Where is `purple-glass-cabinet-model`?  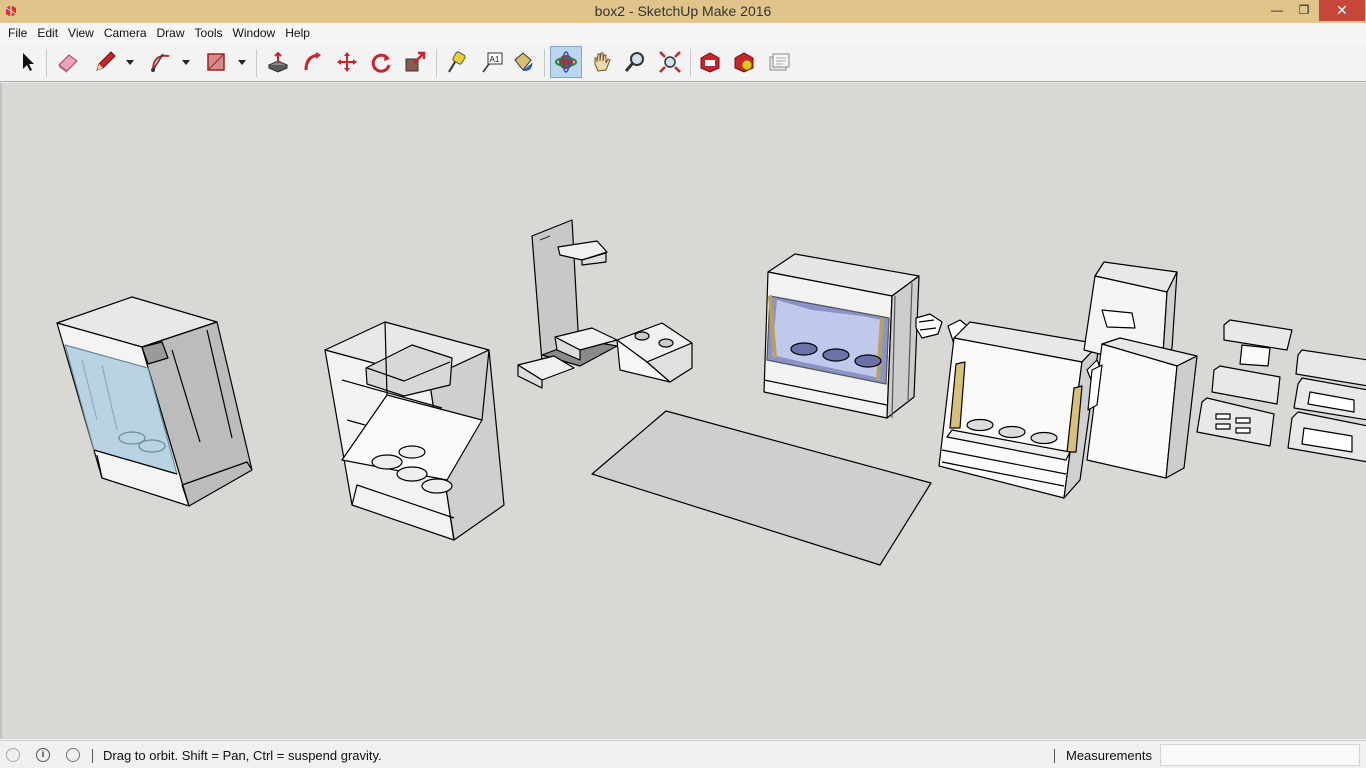
purple-glass-cabinet-model is located at coordinates (841, 336).